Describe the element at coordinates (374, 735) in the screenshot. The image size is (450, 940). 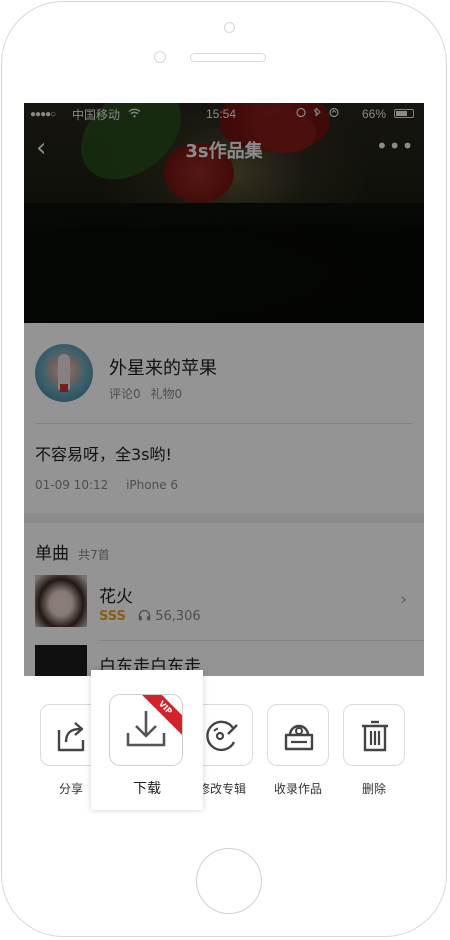
I see `trash-icon` at that location.